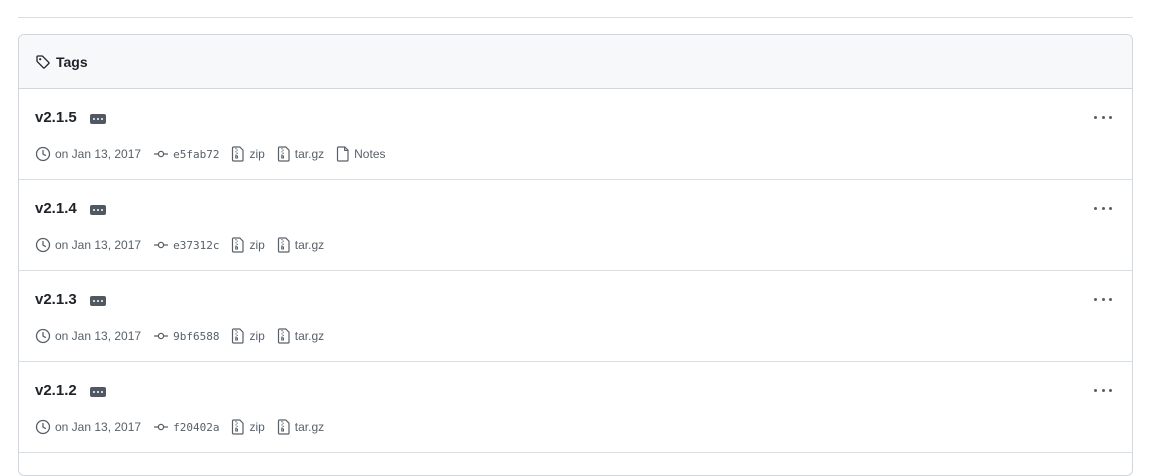 This screenshot has height=476, width=1158. What do you see at coordinates (56, 117) in the screenshot?
I see `tag-name-link: v2.1.5` at bounding box center [56, 117].